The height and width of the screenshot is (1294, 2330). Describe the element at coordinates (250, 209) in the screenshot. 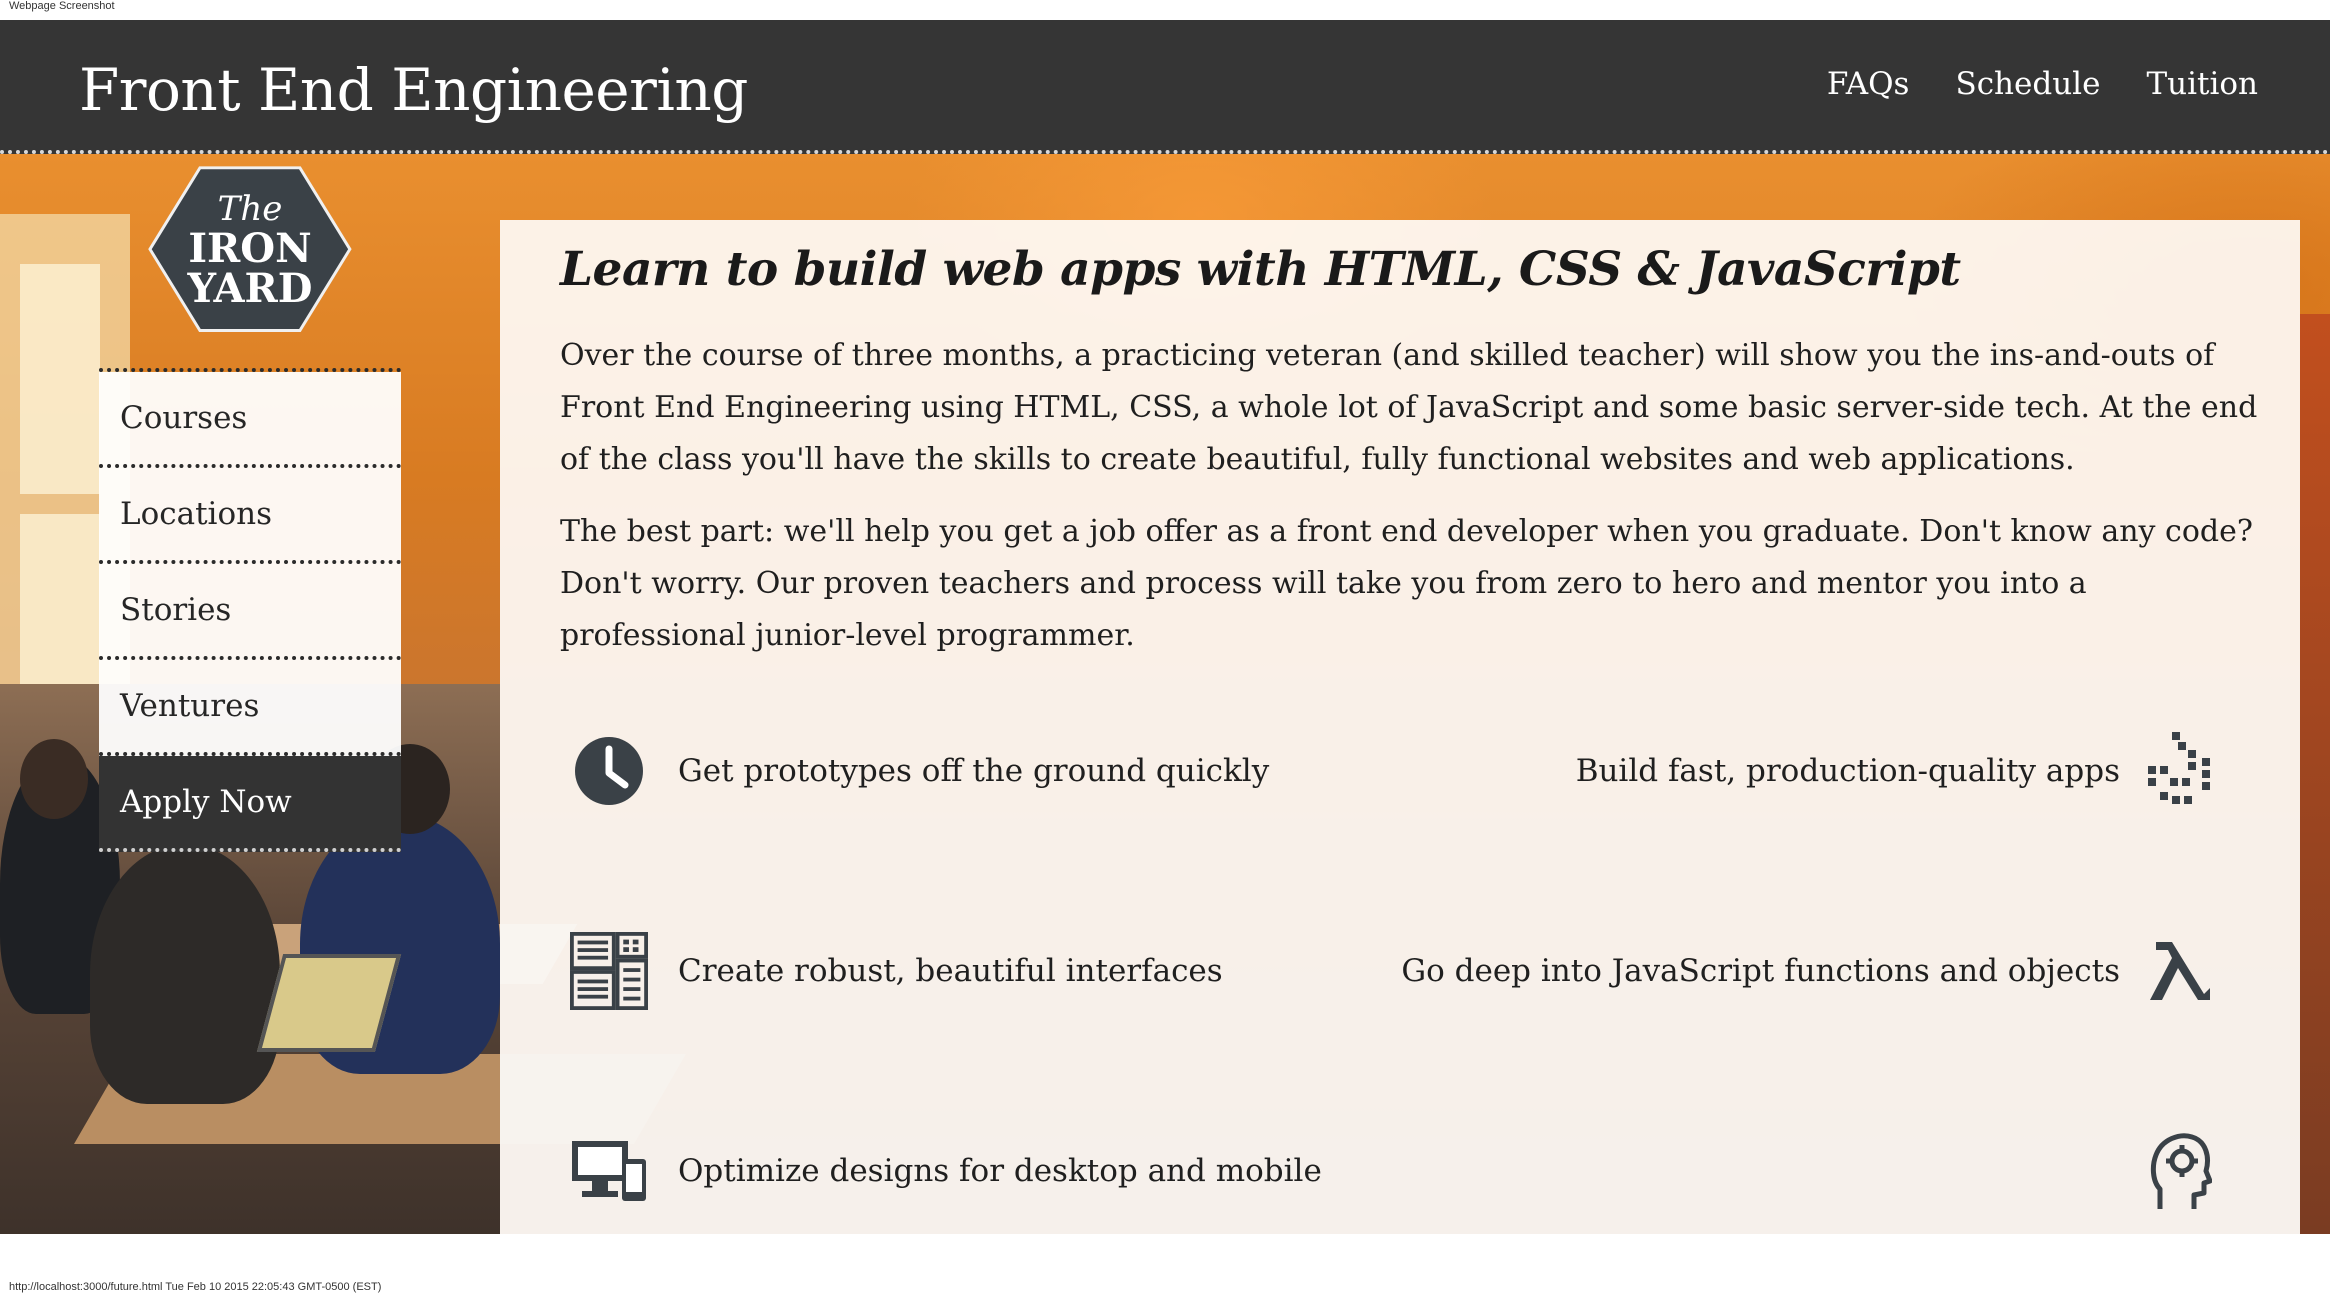

I see `logo-text-the: The` at that location.